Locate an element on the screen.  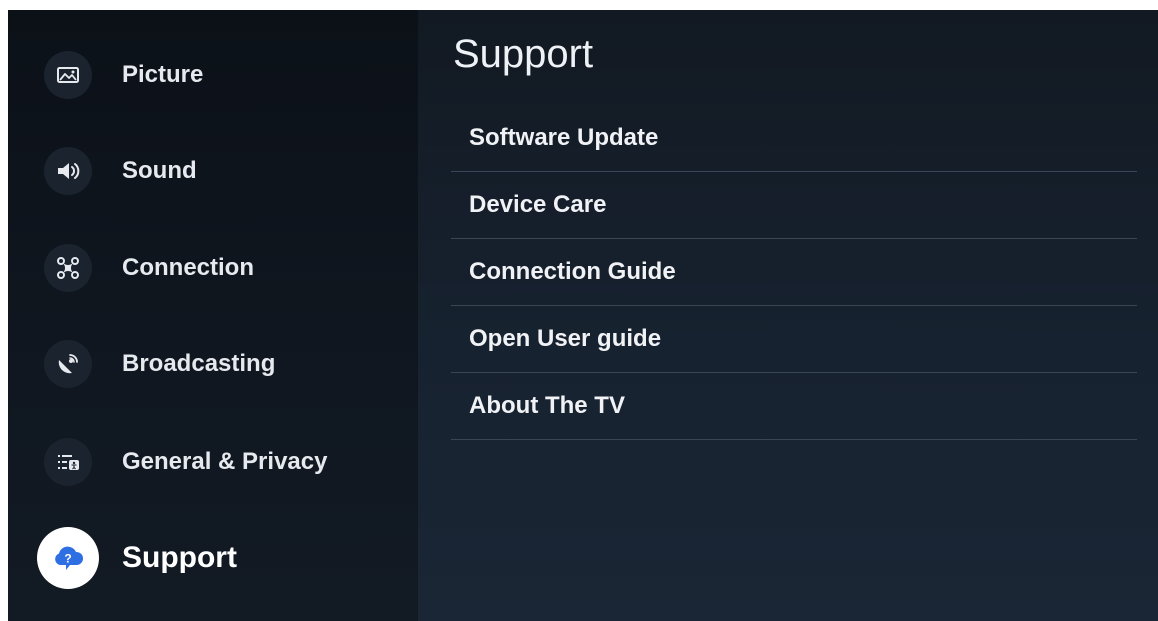
support-cloud-question-icon: ? is located at coordinates (68, 558).